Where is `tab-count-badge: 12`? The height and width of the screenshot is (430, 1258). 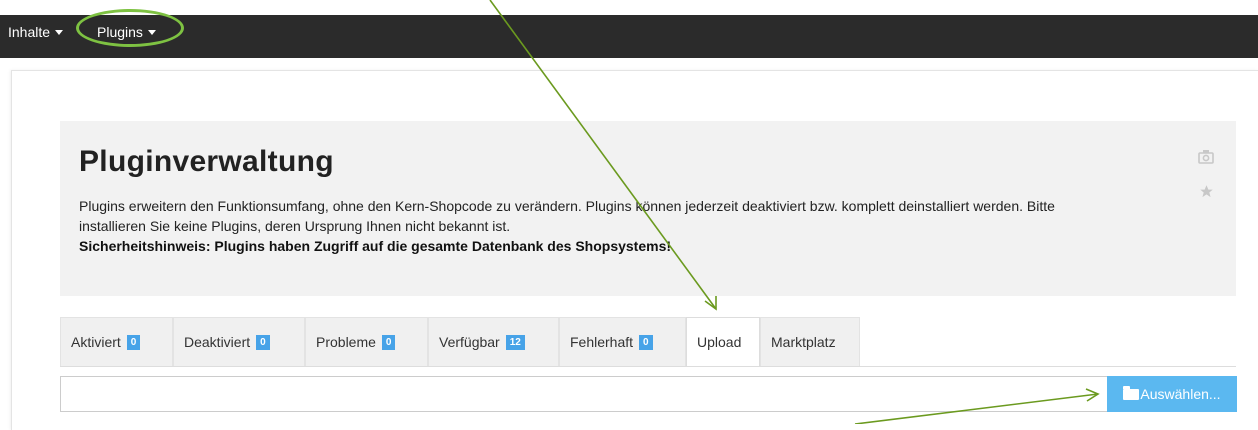 tab-count-badge: 12 is located at coordinates (515, 342).